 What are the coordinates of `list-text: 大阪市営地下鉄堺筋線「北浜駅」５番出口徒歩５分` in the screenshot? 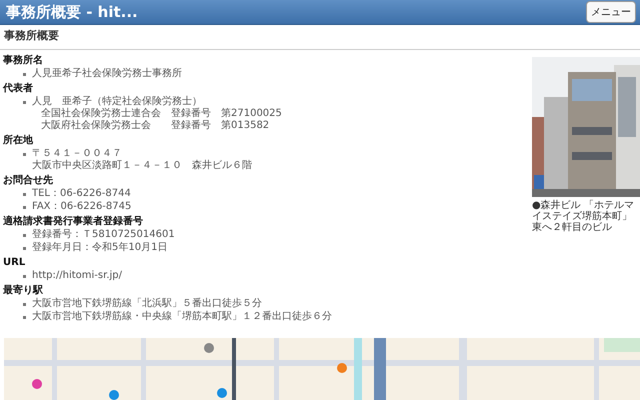 It's located at (147, 304).